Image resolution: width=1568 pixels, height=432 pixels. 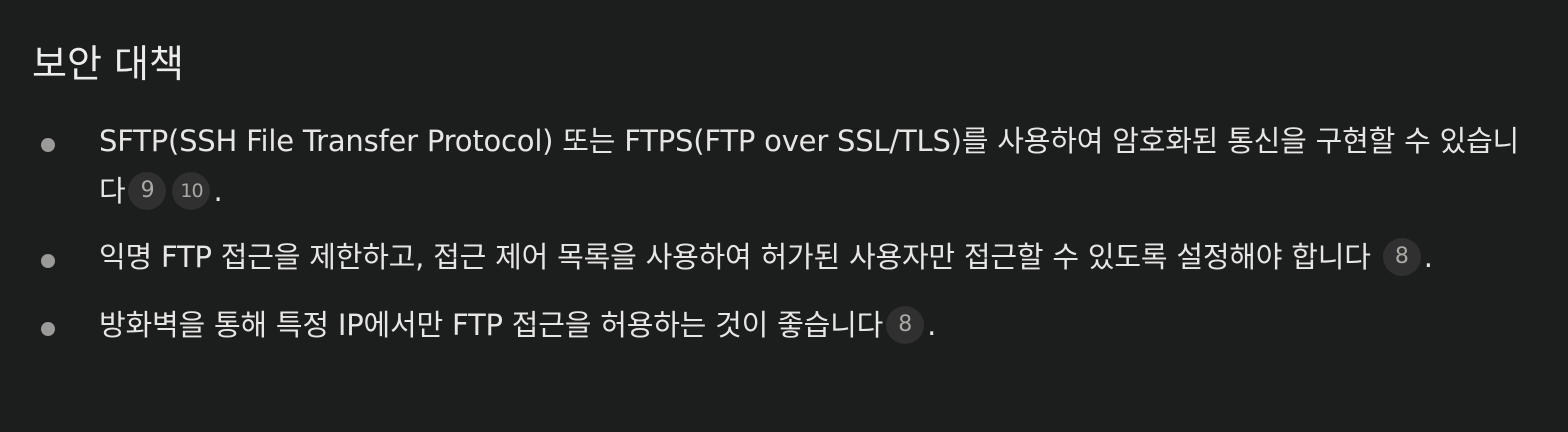 I want to click on section-heading: 보안 대책, so click(x=108, y=64).